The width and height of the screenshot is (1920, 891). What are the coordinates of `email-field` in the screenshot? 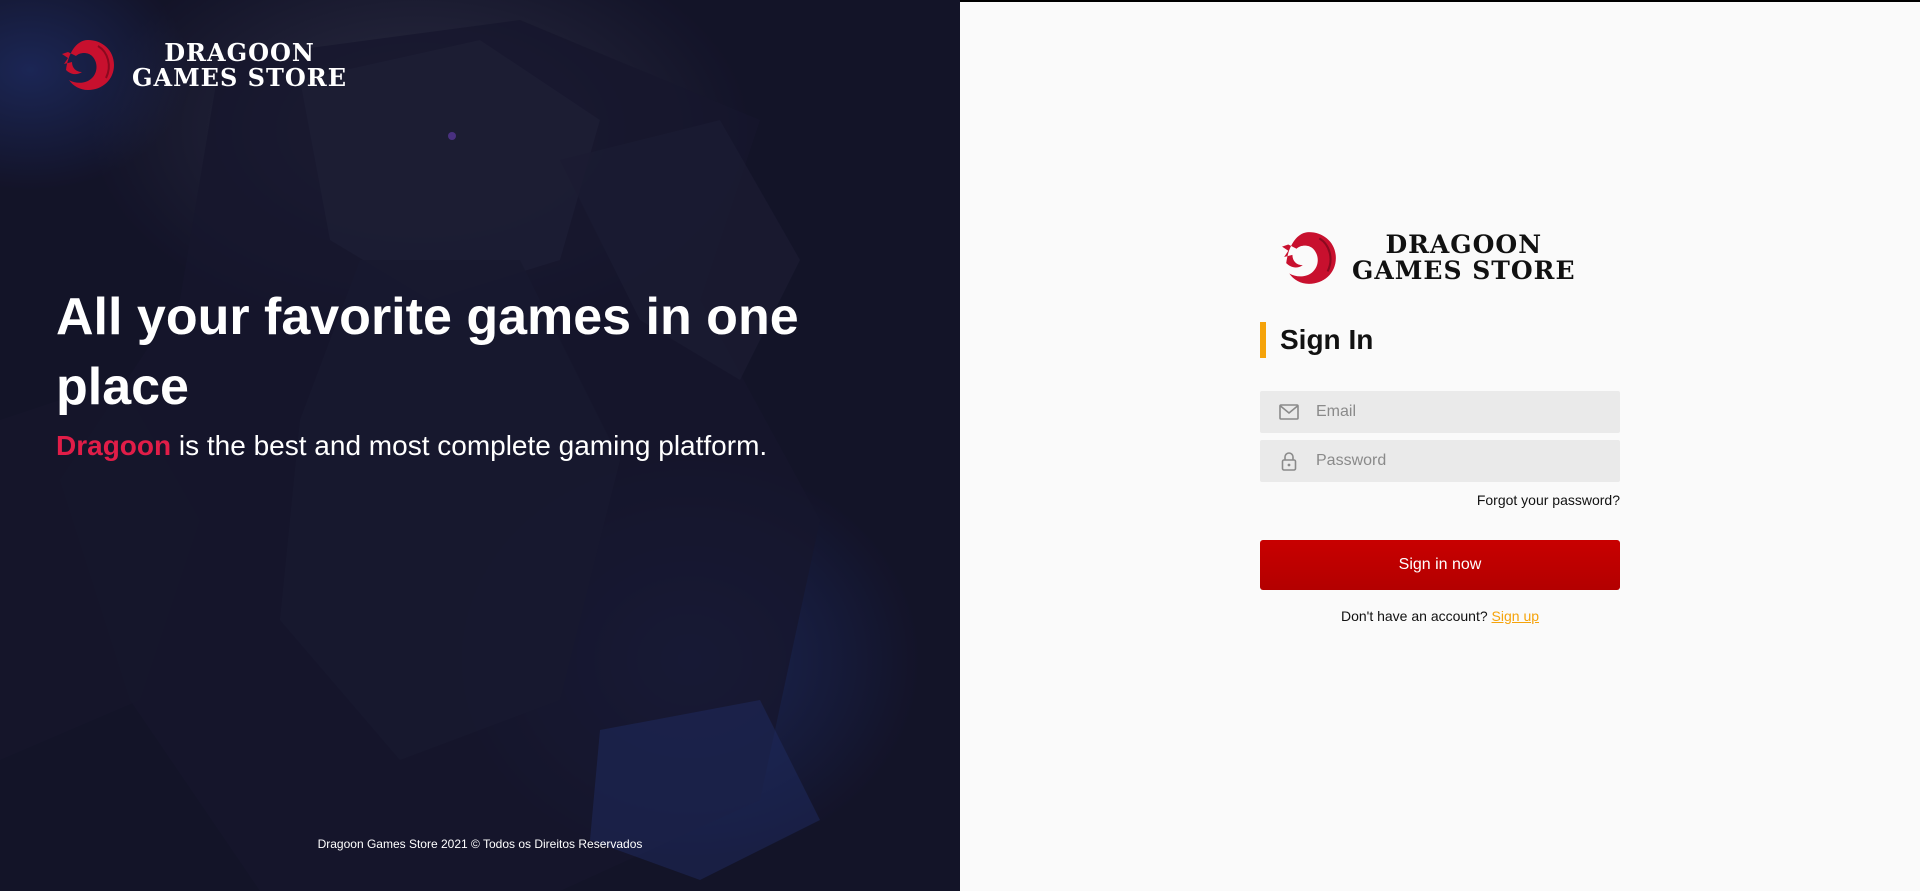 It's located at (1440, 412).